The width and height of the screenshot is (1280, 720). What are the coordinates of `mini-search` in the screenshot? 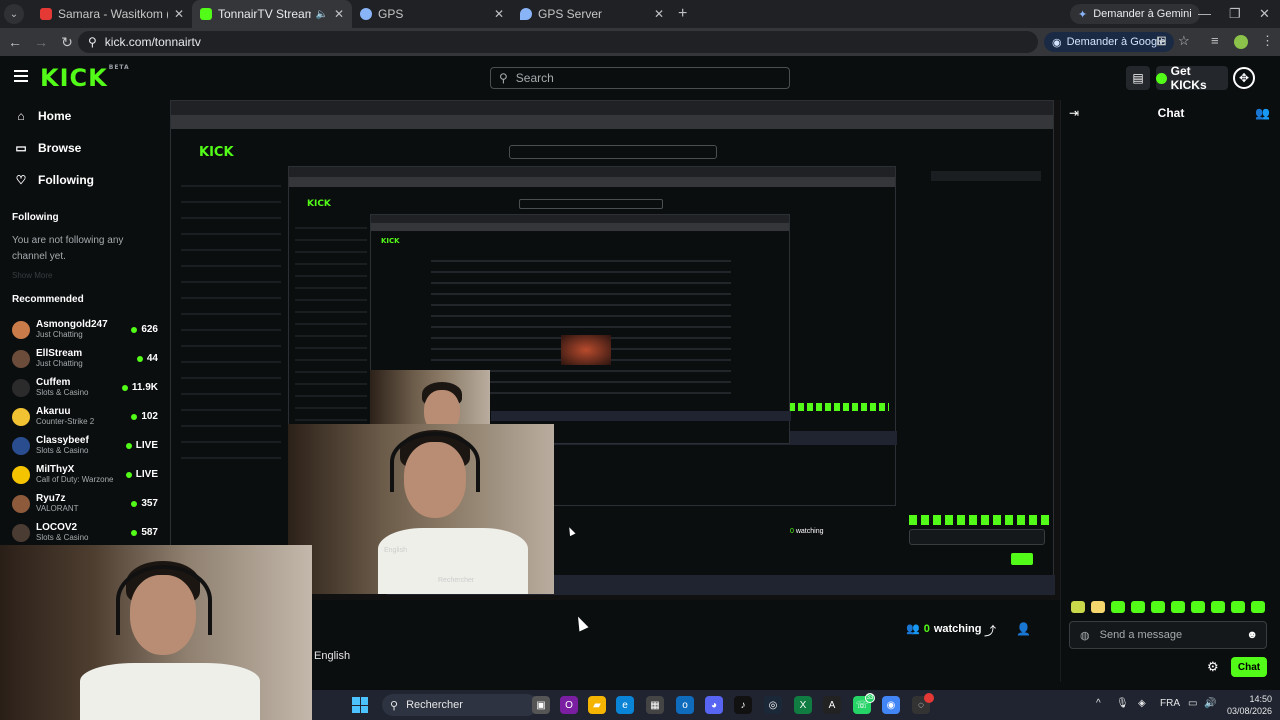 It's located at (591, 204).